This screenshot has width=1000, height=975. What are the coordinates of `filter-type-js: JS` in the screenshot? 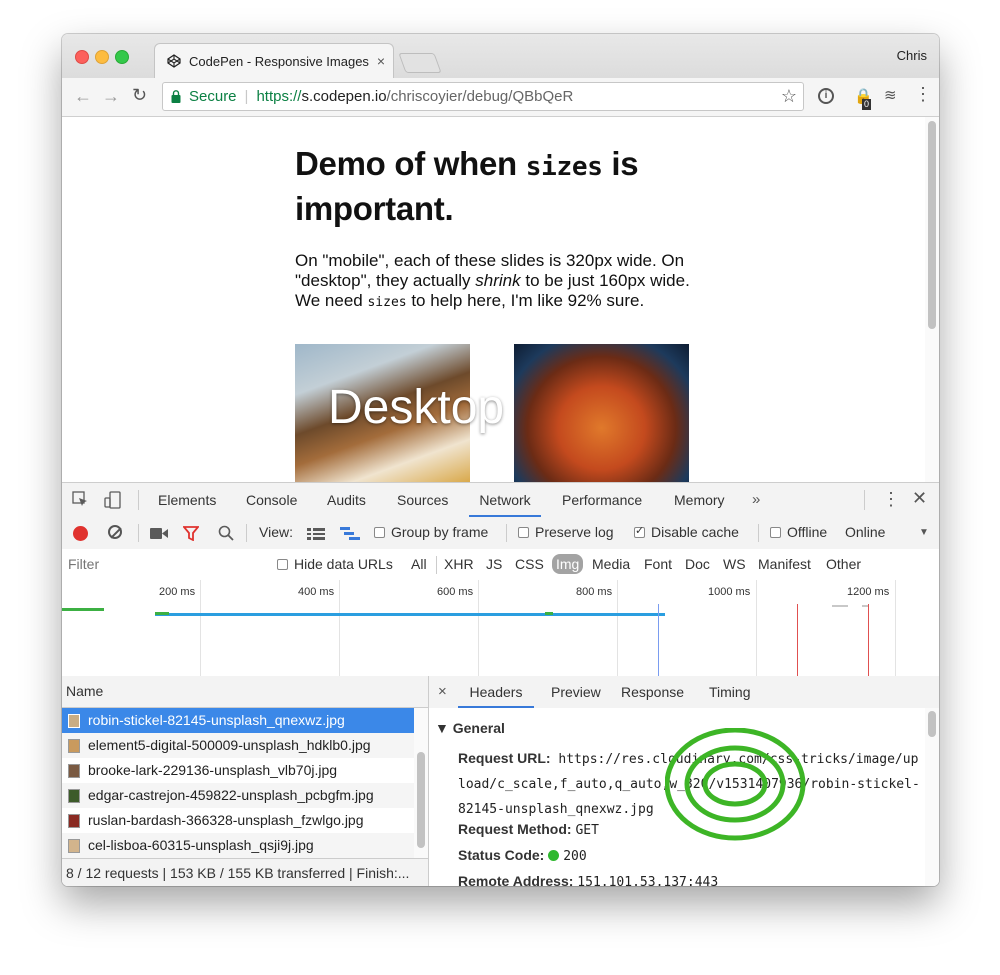 It's located at (494, 564).